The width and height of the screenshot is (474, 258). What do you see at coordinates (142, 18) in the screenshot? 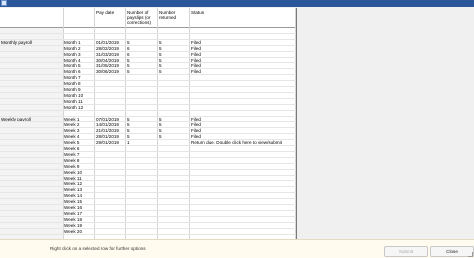
I see `header-number-of-payslips: Number of payslips (or corrections)` at bounding box center [142, 18].